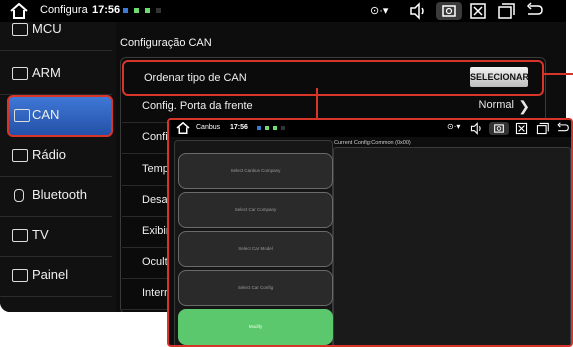  What do you see at coordinates (20, 155) in the screenshot?
I see `radio-icon` at bounding box center [20, 155].